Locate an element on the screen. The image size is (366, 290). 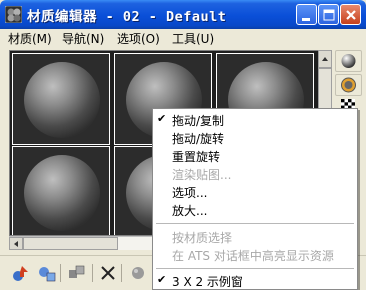
side-toolbar is located at coordinates (349, 79).